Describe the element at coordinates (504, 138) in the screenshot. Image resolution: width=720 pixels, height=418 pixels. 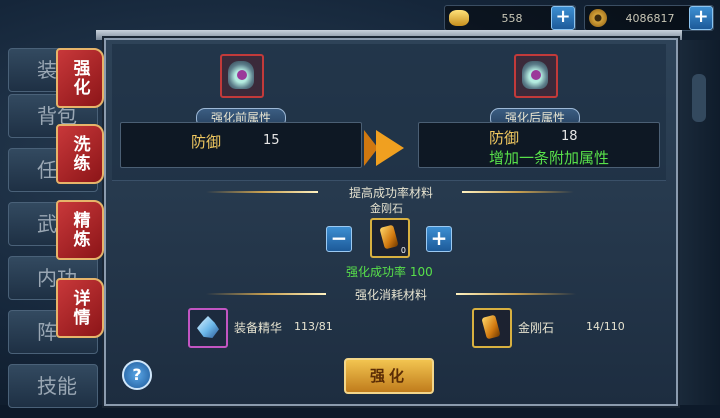
I see `after-attr-name: 防御` at that location.